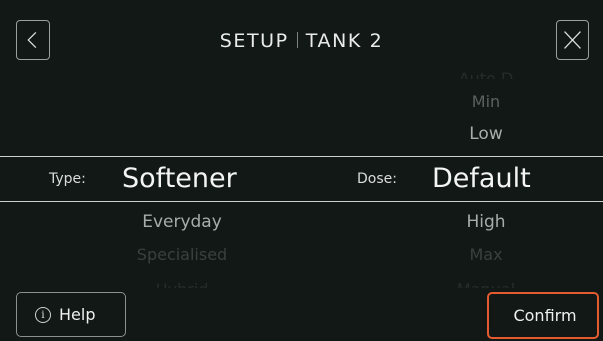  Describe the element at coordinates (254, 41) in the screenshot. I see `title-setup: SETUP` at that location.